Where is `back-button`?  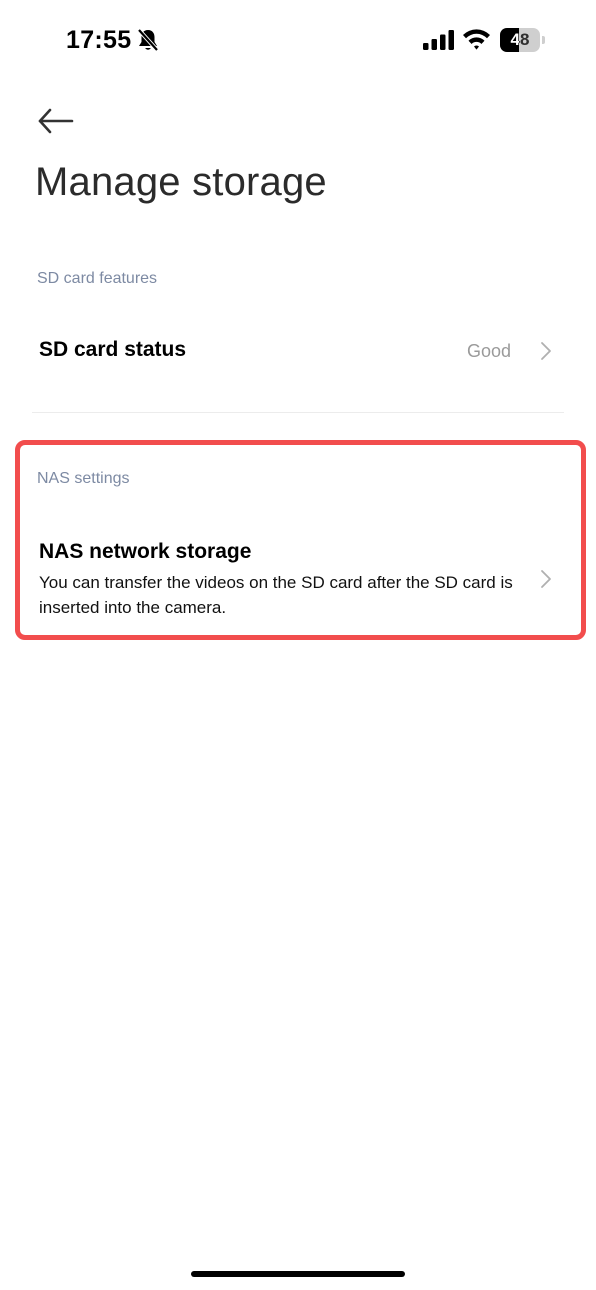 back-button is located at coordinates (56, 121).